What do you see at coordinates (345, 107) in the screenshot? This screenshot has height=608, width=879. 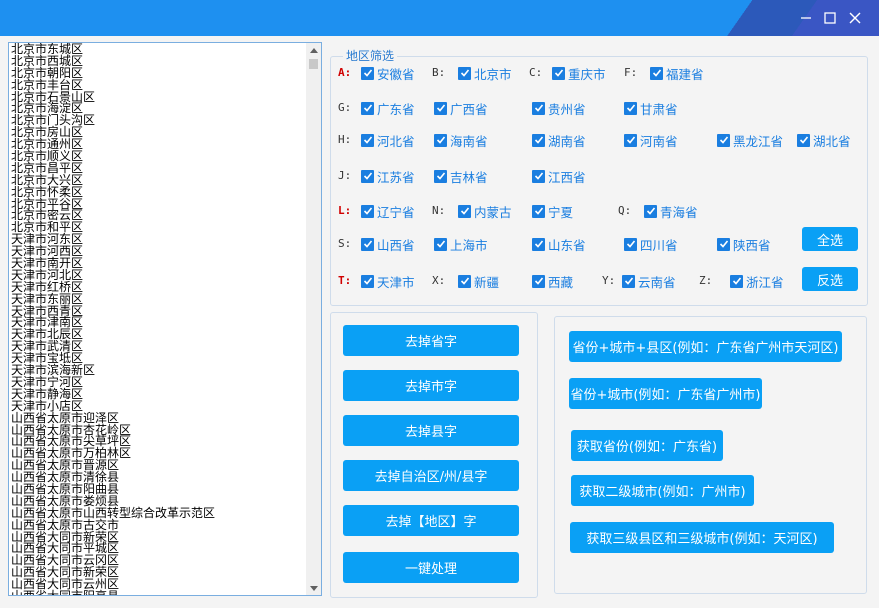 I see `letter-label: G:` at bounding box center [345, 107].